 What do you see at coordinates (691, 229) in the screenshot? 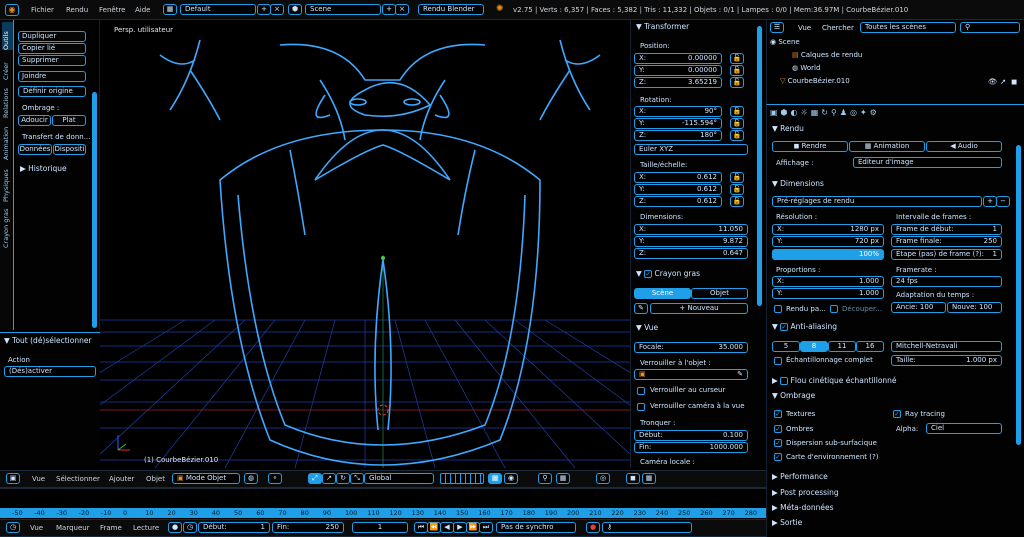
I see `dimension-x-field: X: 11.050` at bounding box center [691, 229].